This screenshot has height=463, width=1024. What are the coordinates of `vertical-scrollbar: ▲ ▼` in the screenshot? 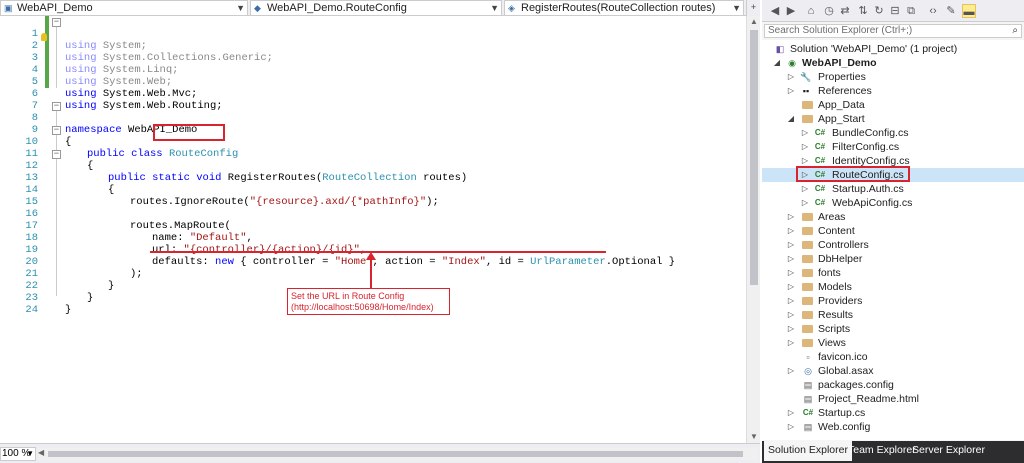 It's located at (753, 229).